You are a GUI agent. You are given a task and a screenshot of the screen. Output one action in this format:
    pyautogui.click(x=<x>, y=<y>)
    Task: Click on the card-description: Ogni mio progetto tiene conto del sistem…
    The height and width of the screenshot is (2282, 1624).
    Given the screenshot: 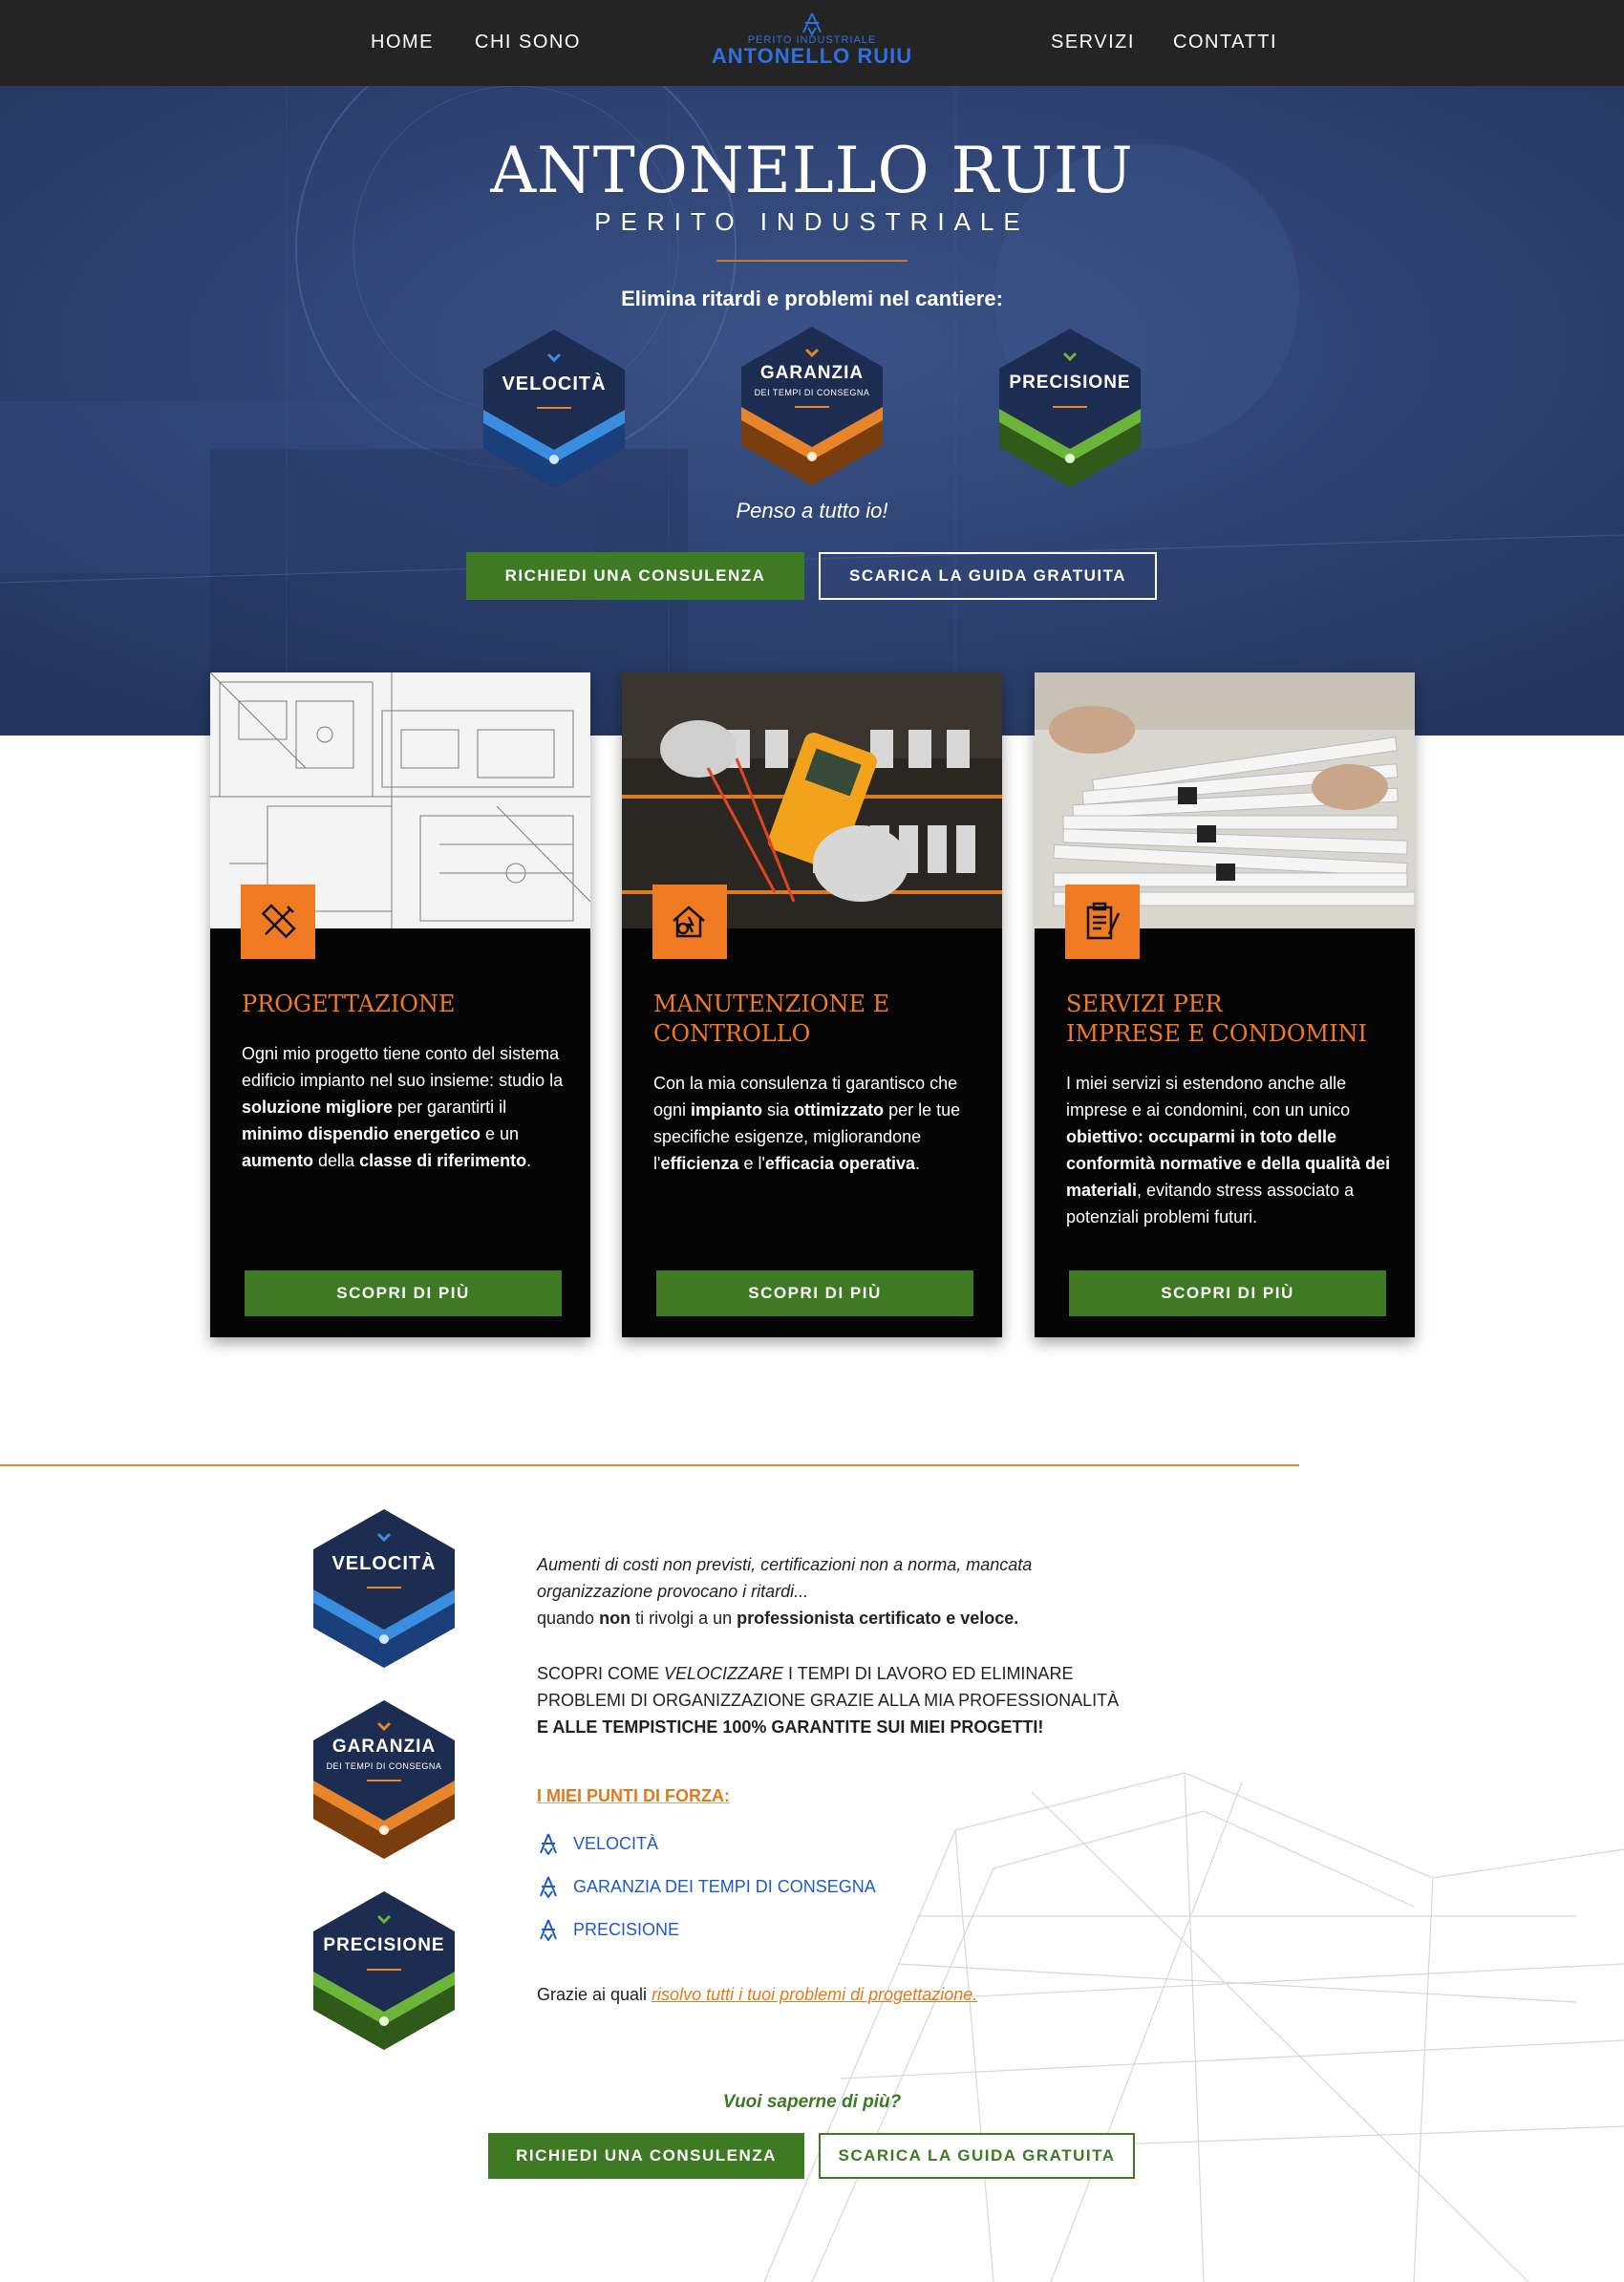 What is the action you would take?
    pyautogui.click(x=403, y=1107)
    